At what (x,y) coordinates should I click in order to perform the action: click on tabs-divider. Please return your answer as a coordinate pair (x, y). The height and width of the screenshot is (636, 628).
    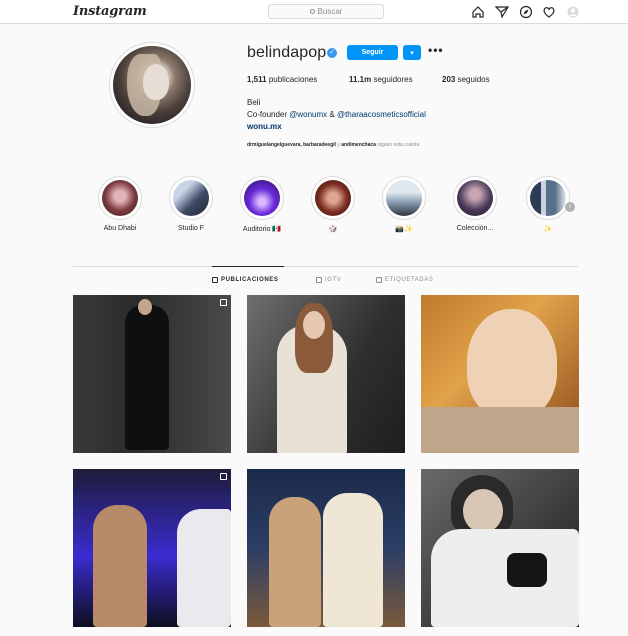
    Looking at the image, I should click on (325, 266).